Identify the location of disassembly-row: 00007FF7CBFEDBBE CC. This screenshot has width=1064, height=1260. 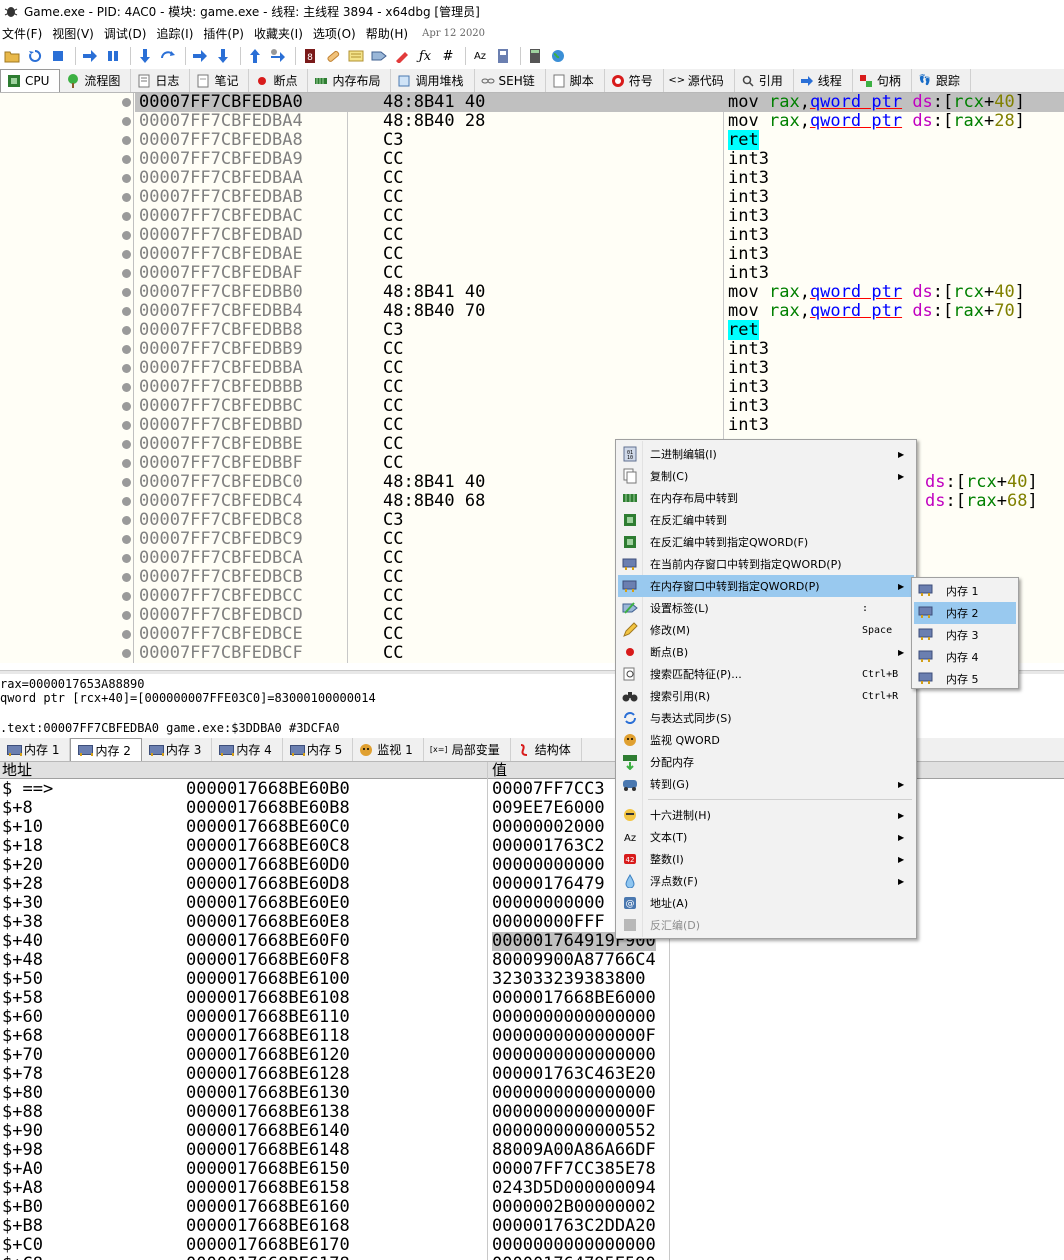
(599, 444).